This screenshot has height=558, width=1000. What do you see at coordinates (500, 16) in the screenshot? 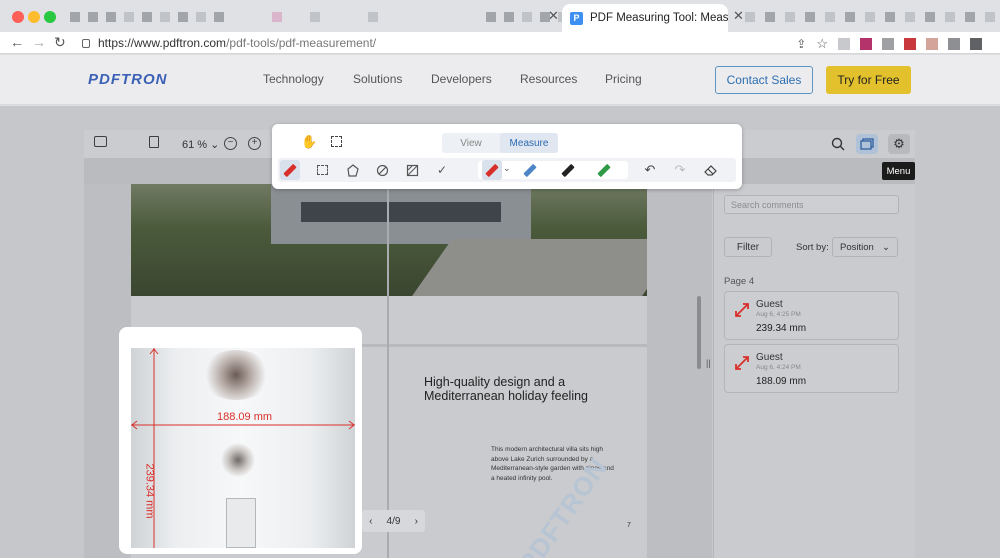
I see `browser-tab-bar: ✕ P PDF Measuring Tool: Measure ✕` at bounding box center [500, 16].